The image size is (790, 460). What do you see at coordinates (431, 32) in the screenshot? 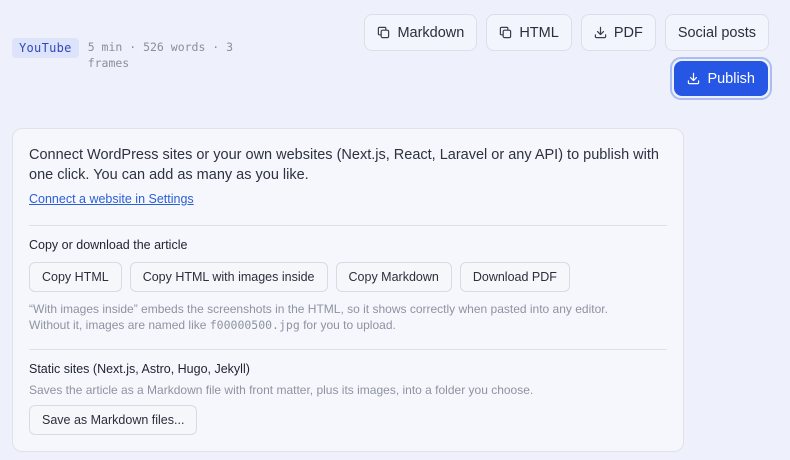
I see `markdown-button-label: Markdown` at bounding box center [431, 32].